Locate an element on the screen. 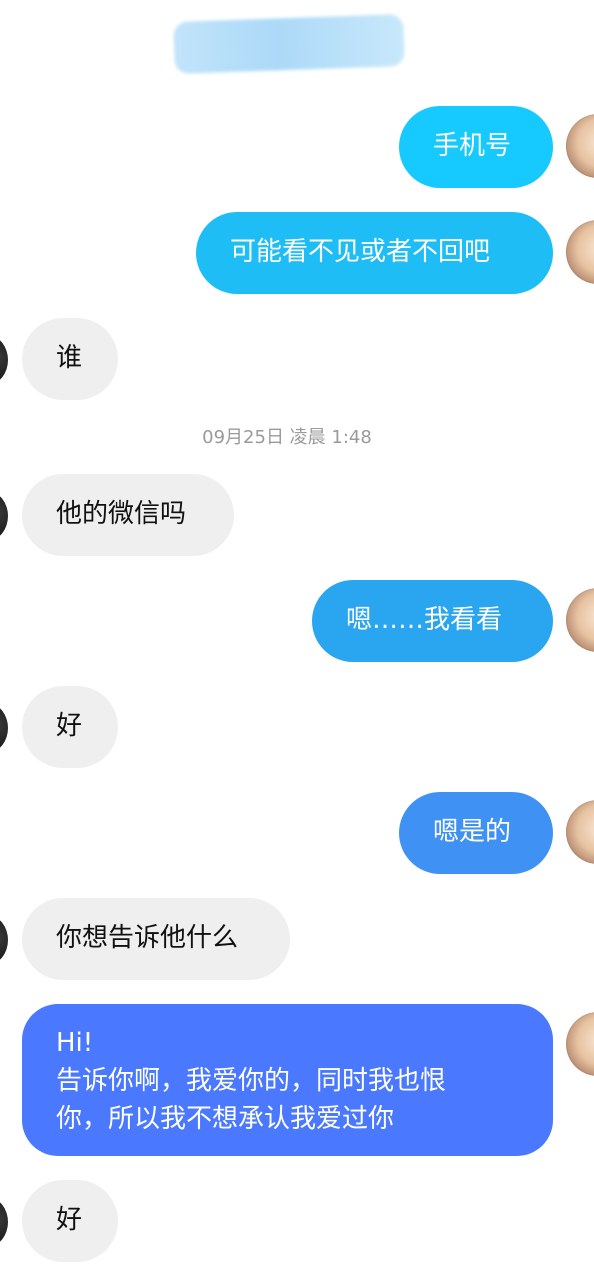 Image resolution: width=594 pixels, height=1280 pixels. message-line: 你，所以我不想承认我爱过你 is located at coordinates (225, 1119).